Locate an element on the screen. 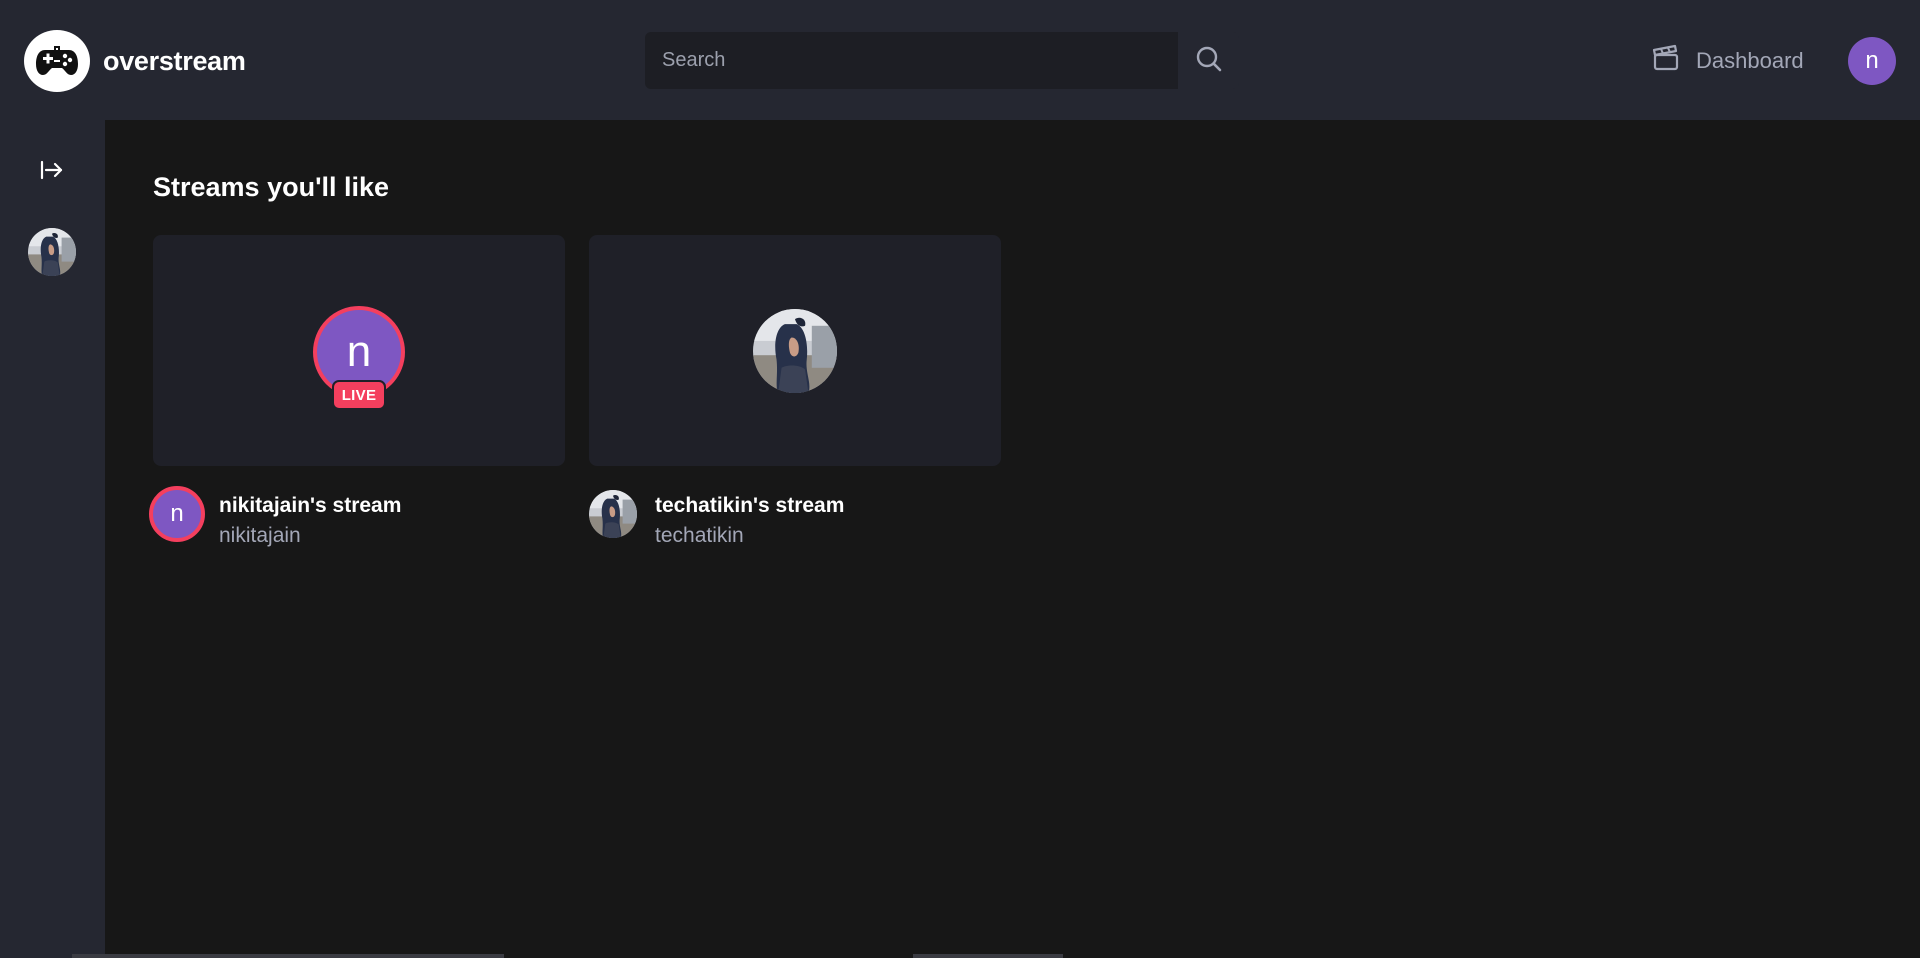 The height and width of the screenshot is (958, 1920). stream-thumbnail: n LIVE is located at coordinates (359, 350).